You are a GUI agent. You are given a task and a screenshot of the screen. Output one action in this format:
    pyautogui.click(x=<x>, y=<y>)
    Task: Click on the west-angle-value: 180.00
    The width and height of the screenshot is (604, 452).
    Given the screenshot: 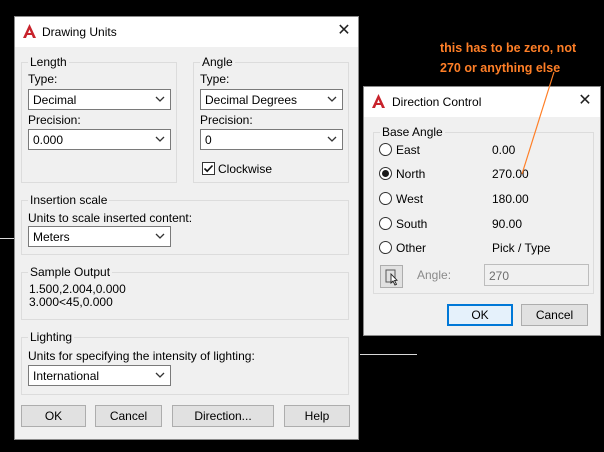 What is the action you would take?
    pyautogui.click(x=510, y=199)
    